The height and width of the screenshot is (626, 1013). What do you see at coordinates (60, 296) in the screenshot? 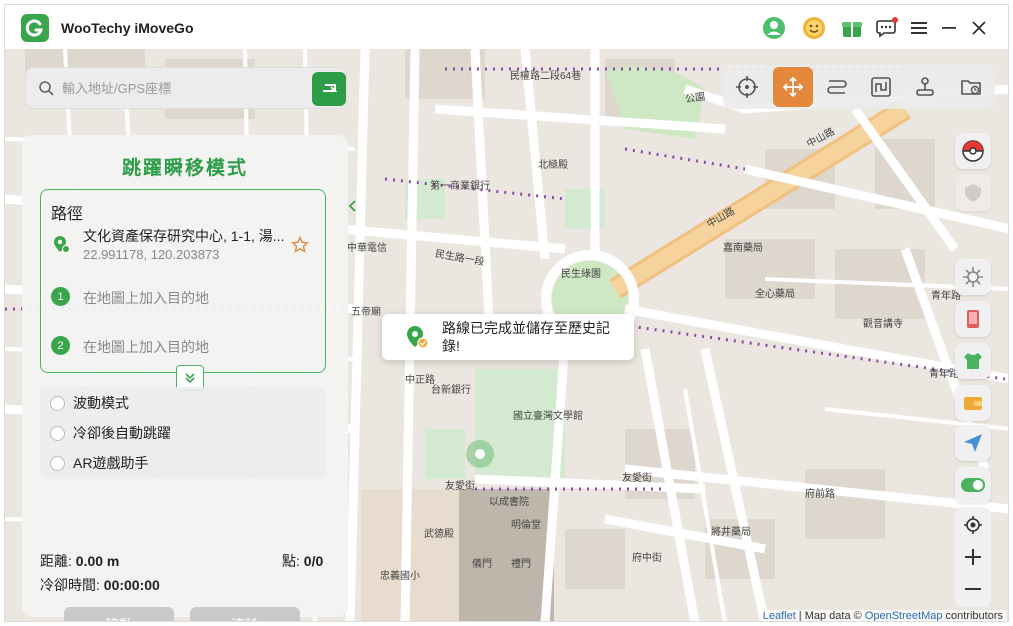
I see `waypoint-number: 1` at bounding box center [60, 296].